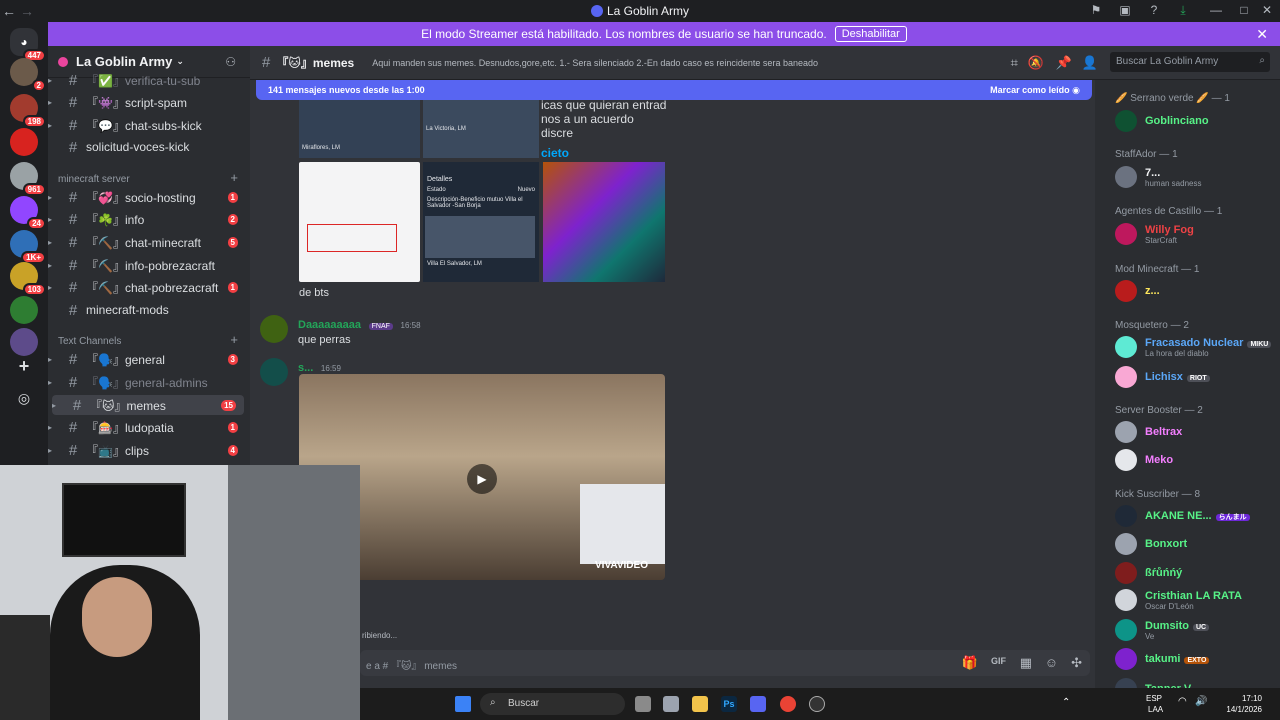 Image resolution: width=1280 pixels, height=720 pixels. What do you see at coordinates (1014, 63) in the screenshot?
I see `threads-icon: ⌗` at bounding box center [1014, 63].